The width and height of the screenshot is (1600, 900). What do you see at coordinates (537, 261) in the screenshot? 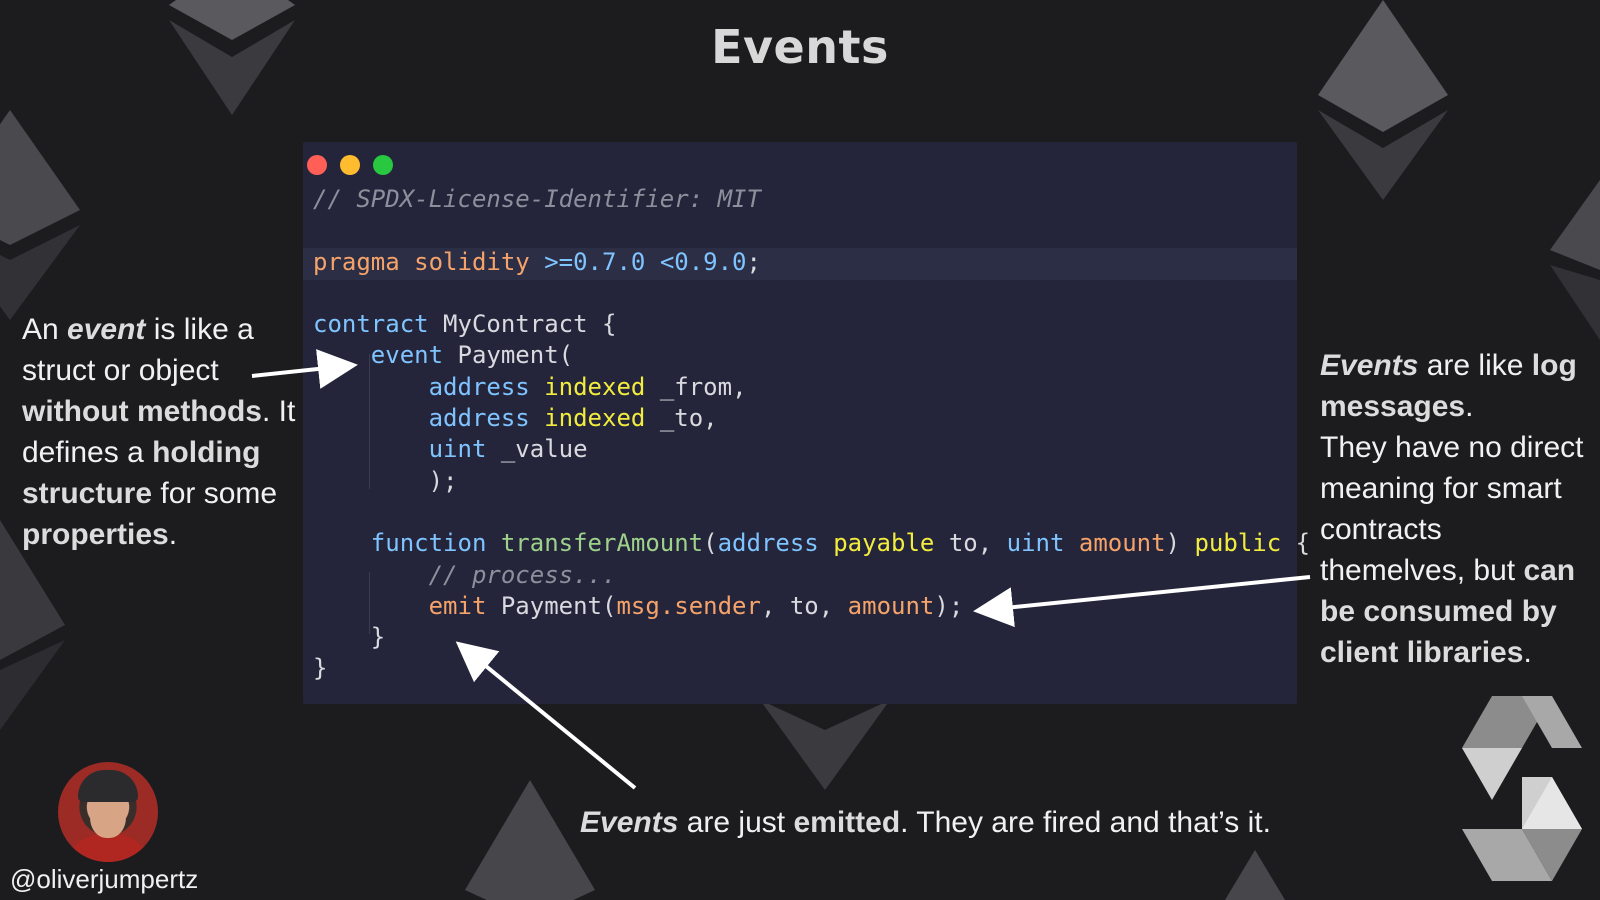
I see `code-line: pragma solidity >=0.7.0 <0.9.0;` at bounding box center [537, 261].